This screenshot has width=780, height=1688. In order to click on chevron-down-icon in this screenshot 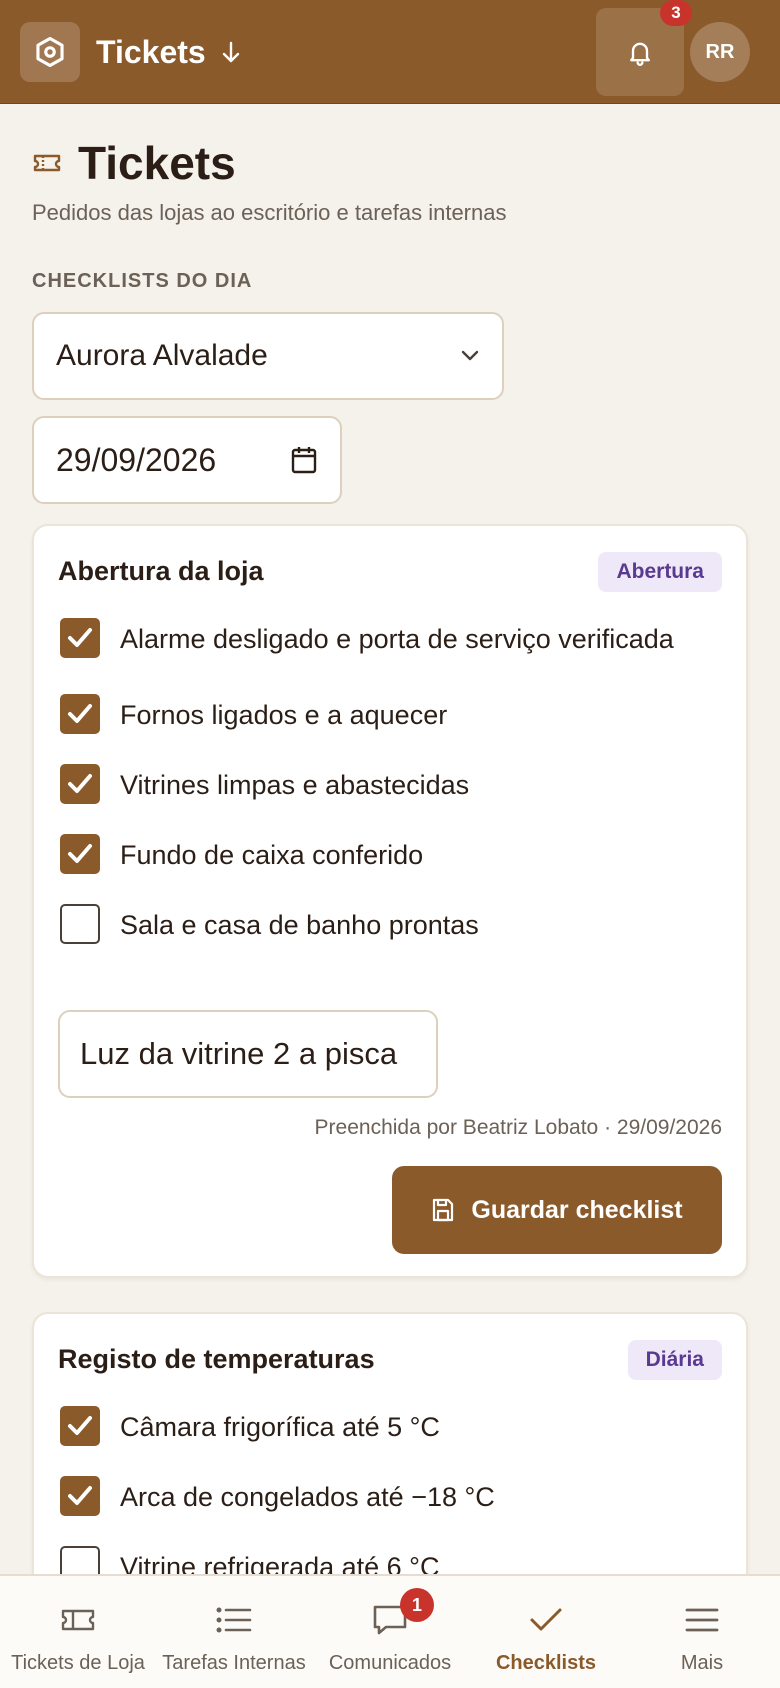, I will do `click(470, 355)`.